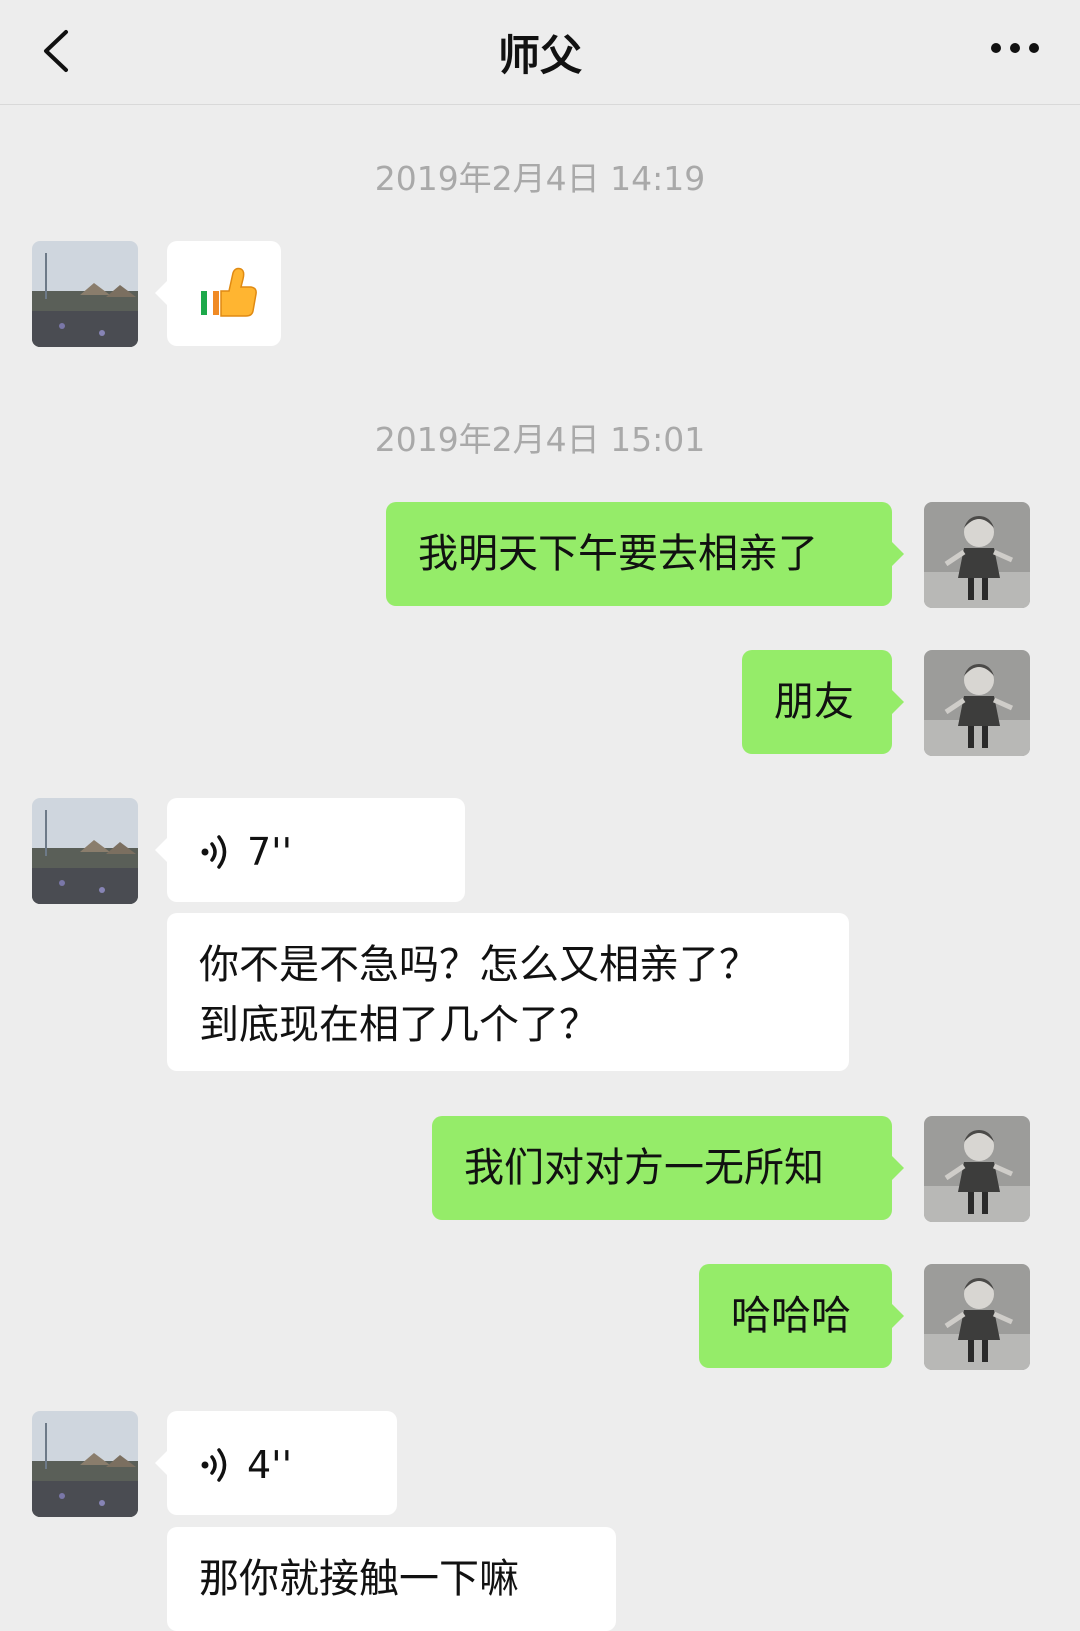 Image resolution: width=1080 pixels, height=1631 pixels. I want to click on more-button, so click(1015, 48).